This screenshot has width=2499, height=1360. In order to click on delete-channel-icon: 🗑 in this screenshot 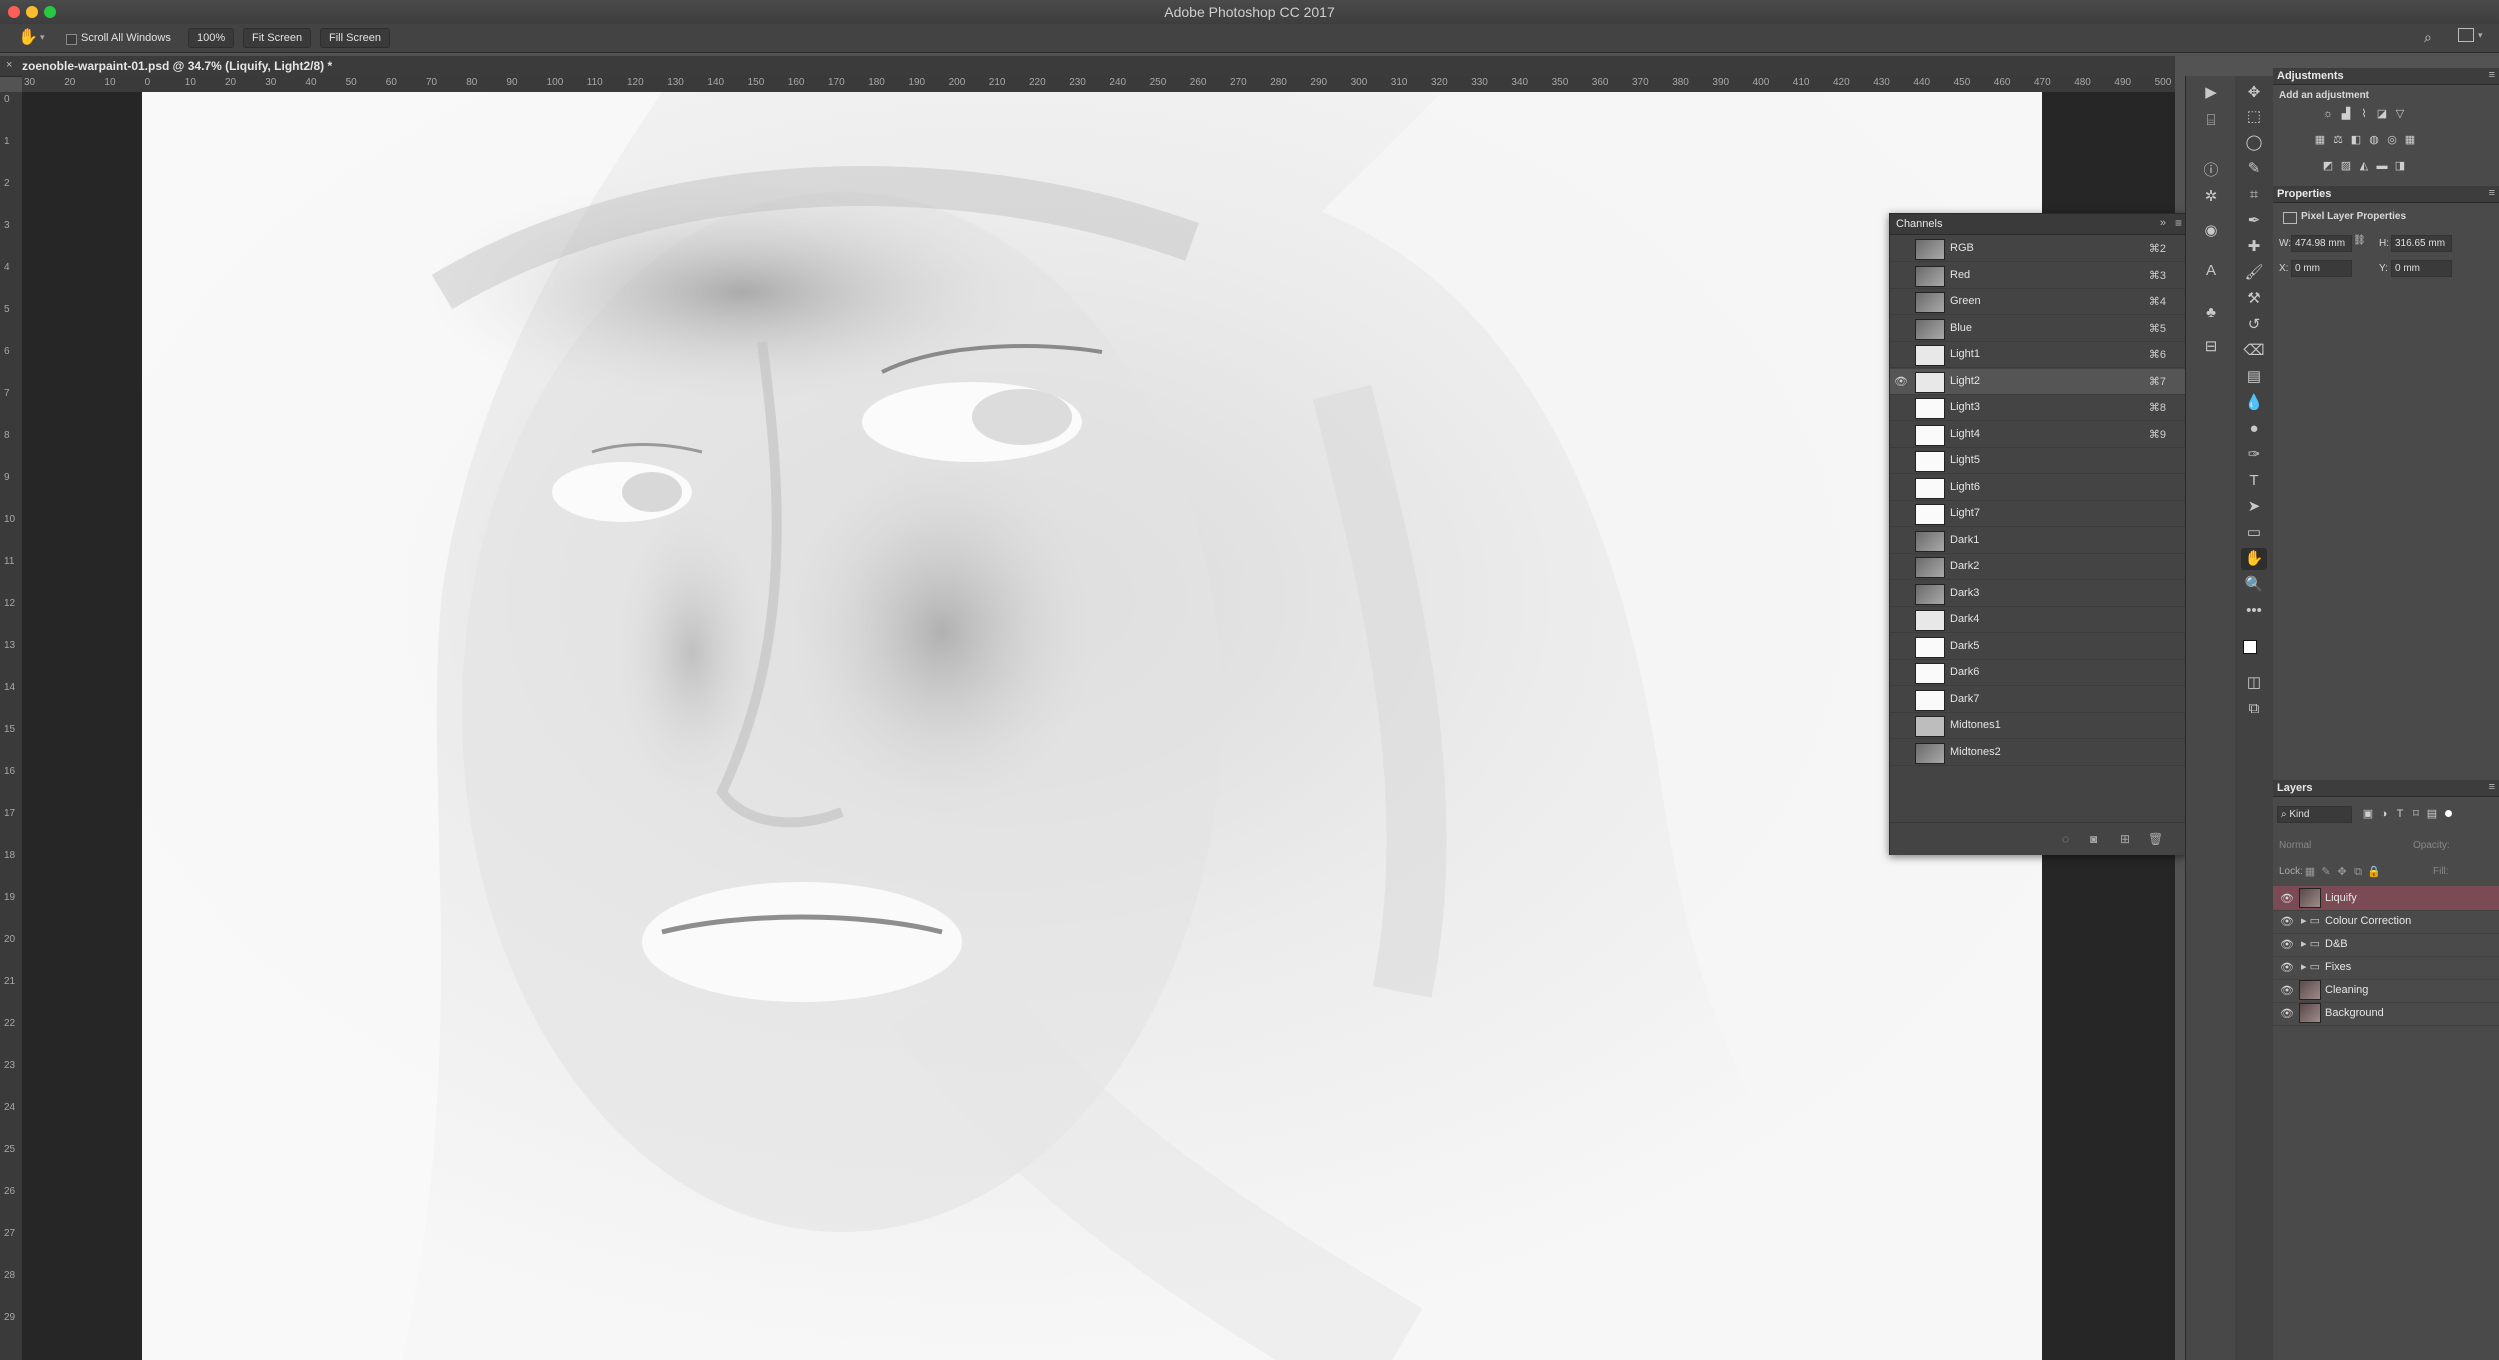, I will do `click(2155, 839)`.